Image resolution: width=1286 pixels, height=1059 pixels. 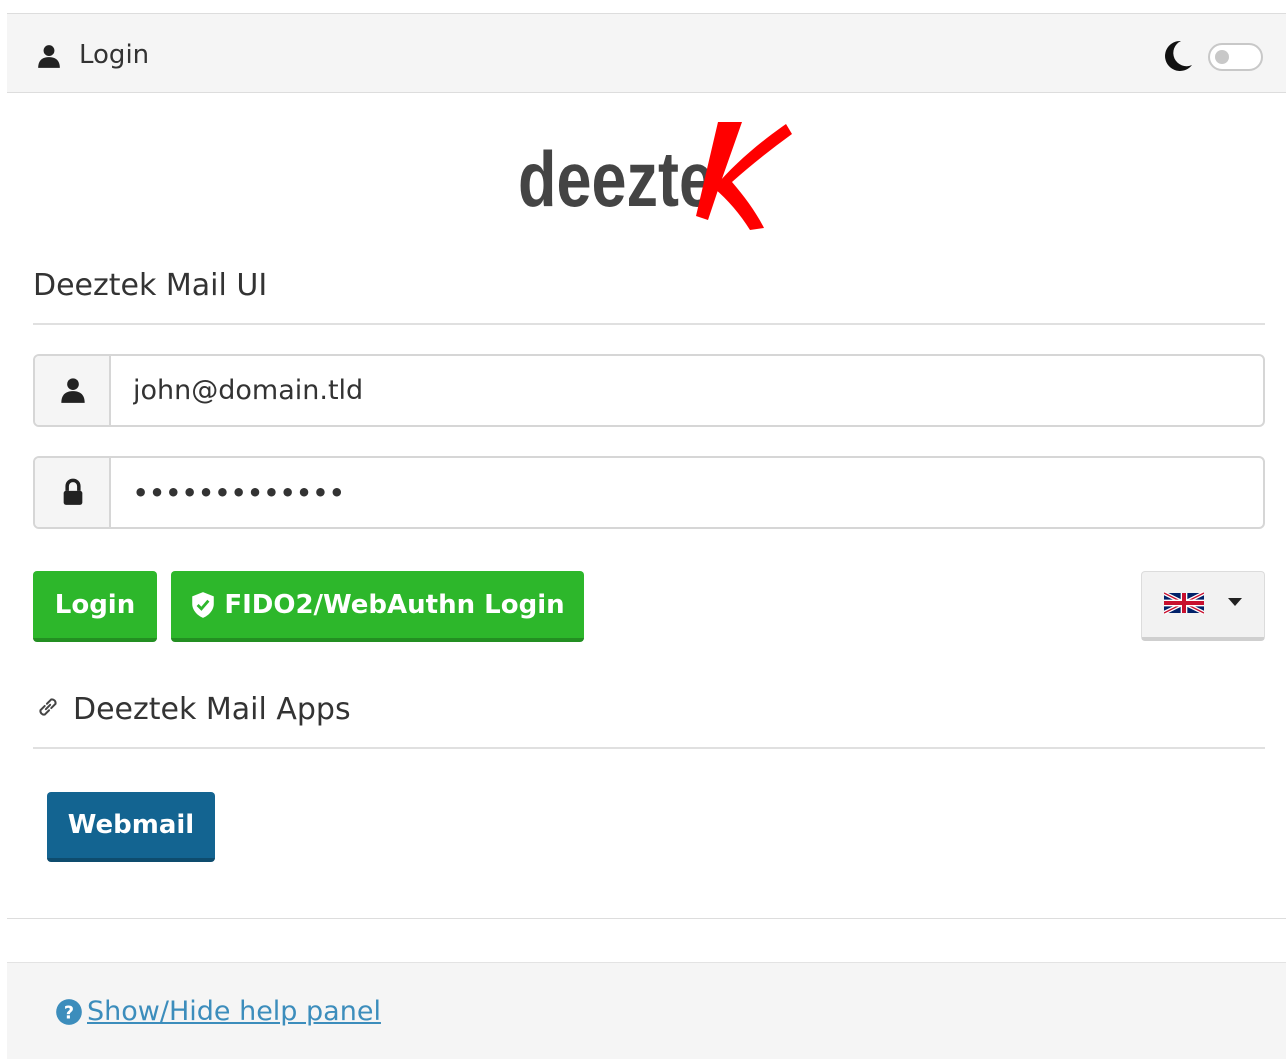 I want to click on webmail-button: Webmail, so click(x=131, y=827).